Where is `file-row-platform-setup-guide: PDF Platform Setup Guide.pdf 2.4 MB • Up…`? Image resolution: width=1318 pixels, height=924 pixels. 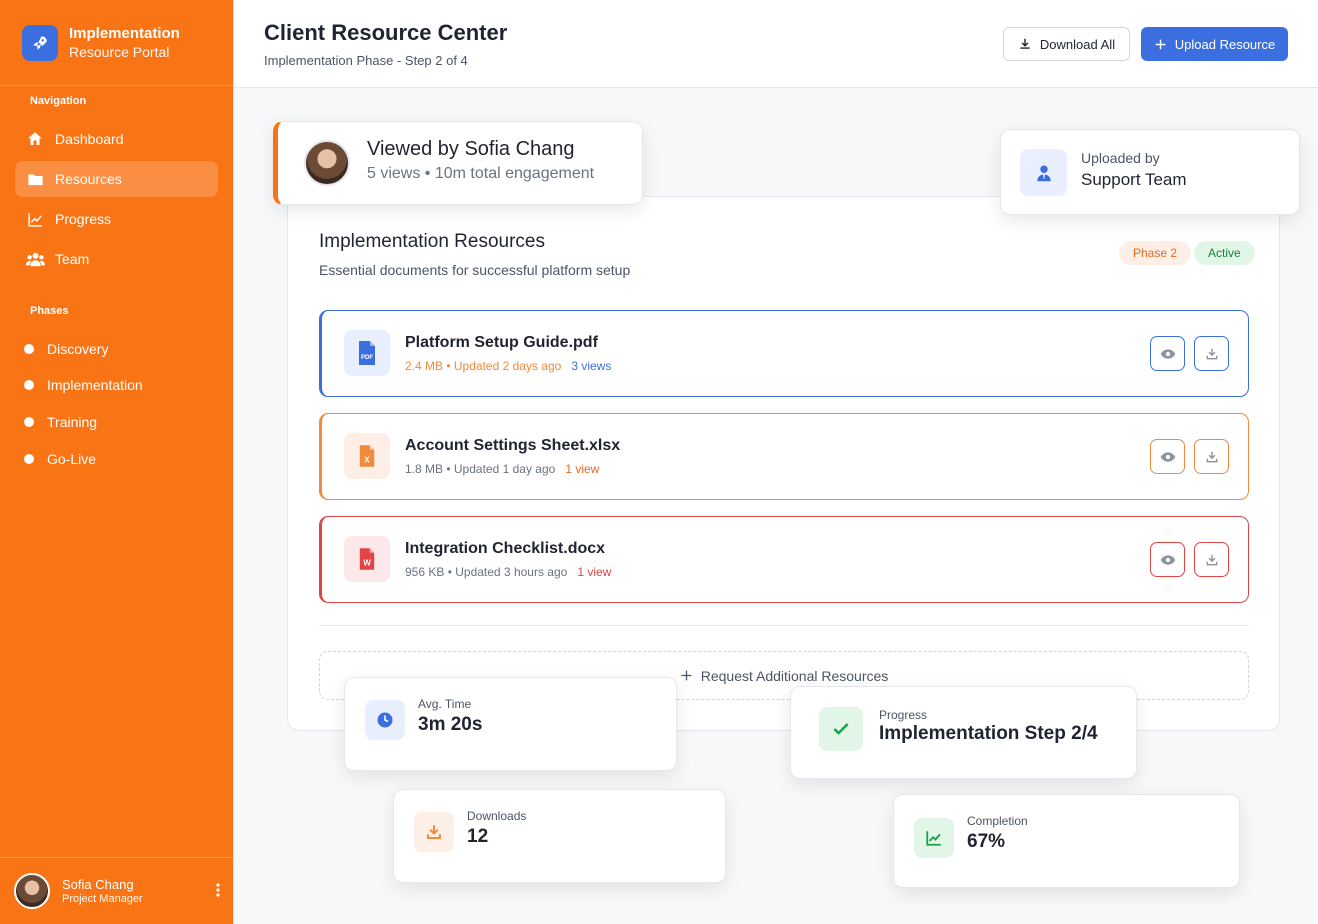 file-row-platform-setup-guide: PDF Platform Setup Guide.pdf 2.4 MB • Up… is located at coordinates (784, 353).